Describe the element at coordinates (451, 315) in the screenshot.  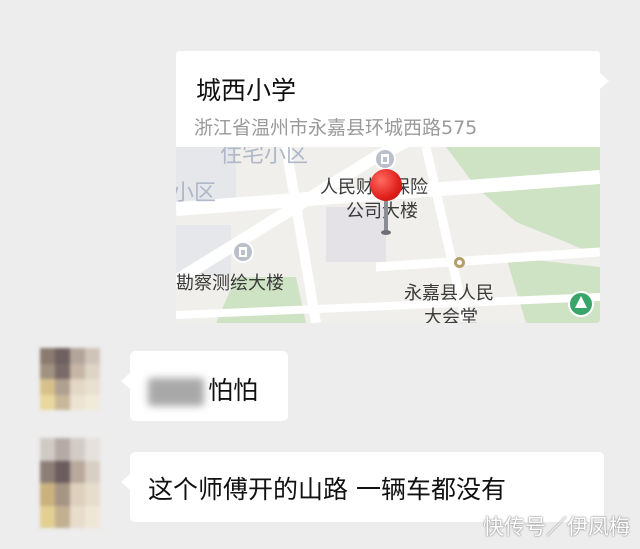
I see `map-label-hall-2: 大会堂` at that location.